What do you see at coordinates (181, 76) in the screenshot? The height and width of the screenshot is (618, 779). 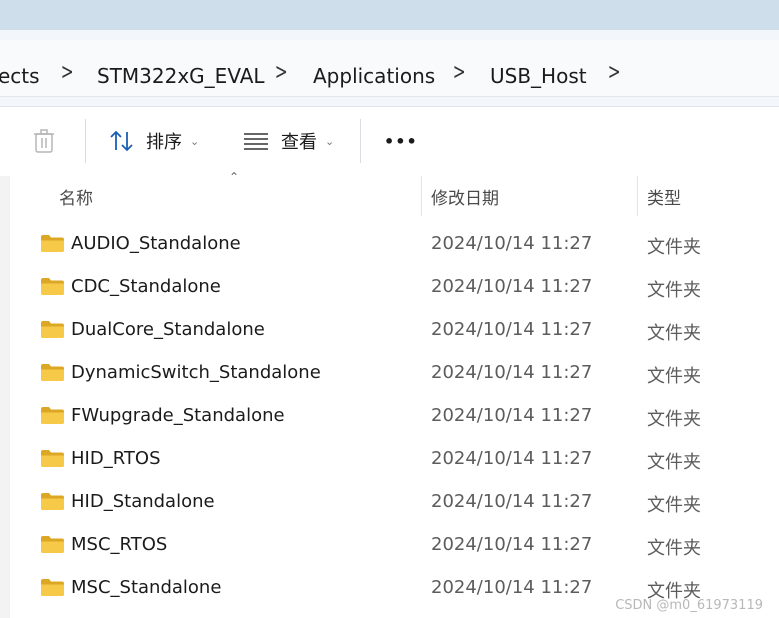 I see `breadcrumb-item-stm322xg-eval: STM322xG_EVAL` at bounding box center [181, 76].